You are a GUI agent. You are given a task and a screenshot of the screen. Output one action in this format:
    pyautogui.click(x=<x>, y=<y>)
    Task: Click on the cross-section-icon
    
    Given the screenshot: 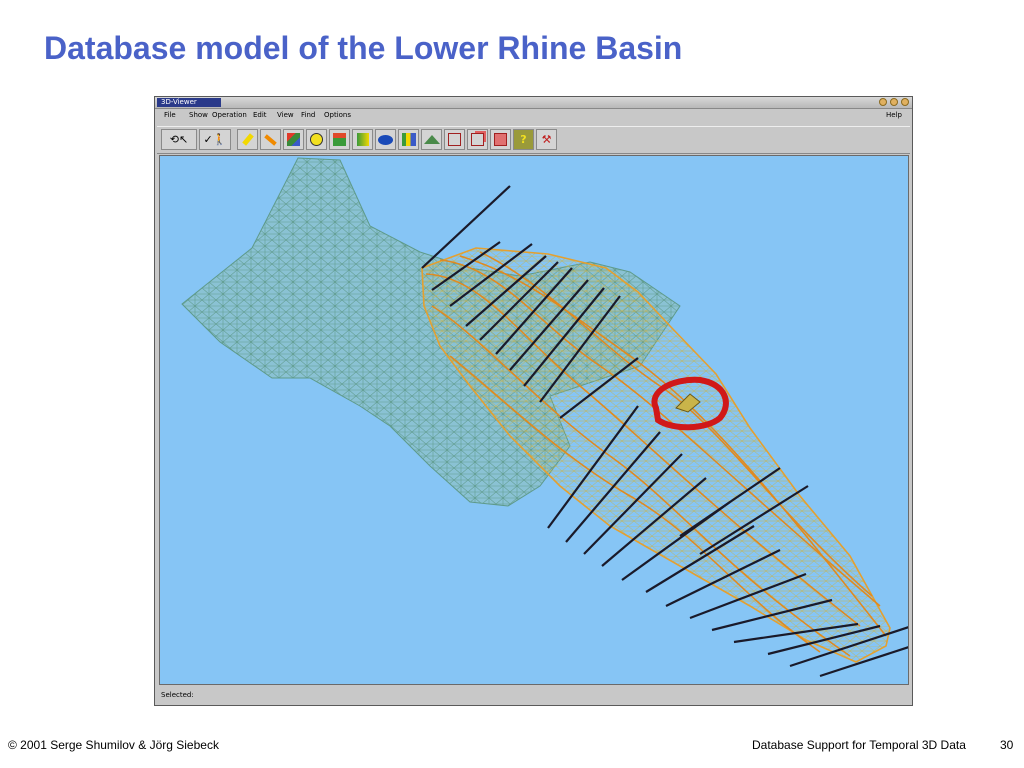 What is the action you would take?
    pyautogui.click(x=362, y=139)
    